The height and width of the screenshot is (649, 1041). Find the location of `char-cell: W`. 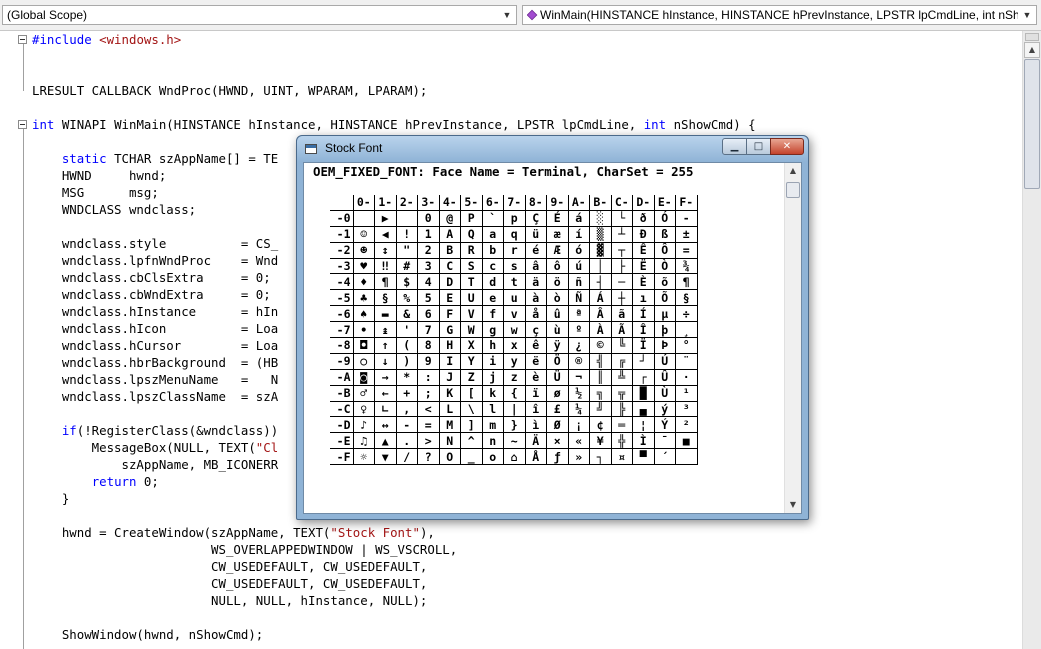

char-cell: W is located at coordinates (471, 330).